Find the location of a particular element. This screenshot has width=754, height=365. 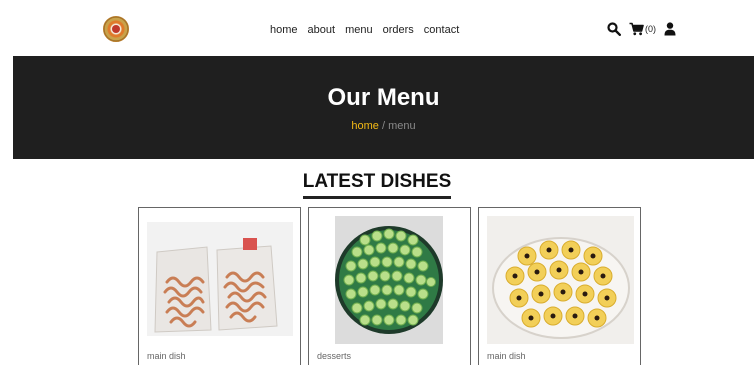

breadcrumb: home / menu is located at coordinates (383, 126).